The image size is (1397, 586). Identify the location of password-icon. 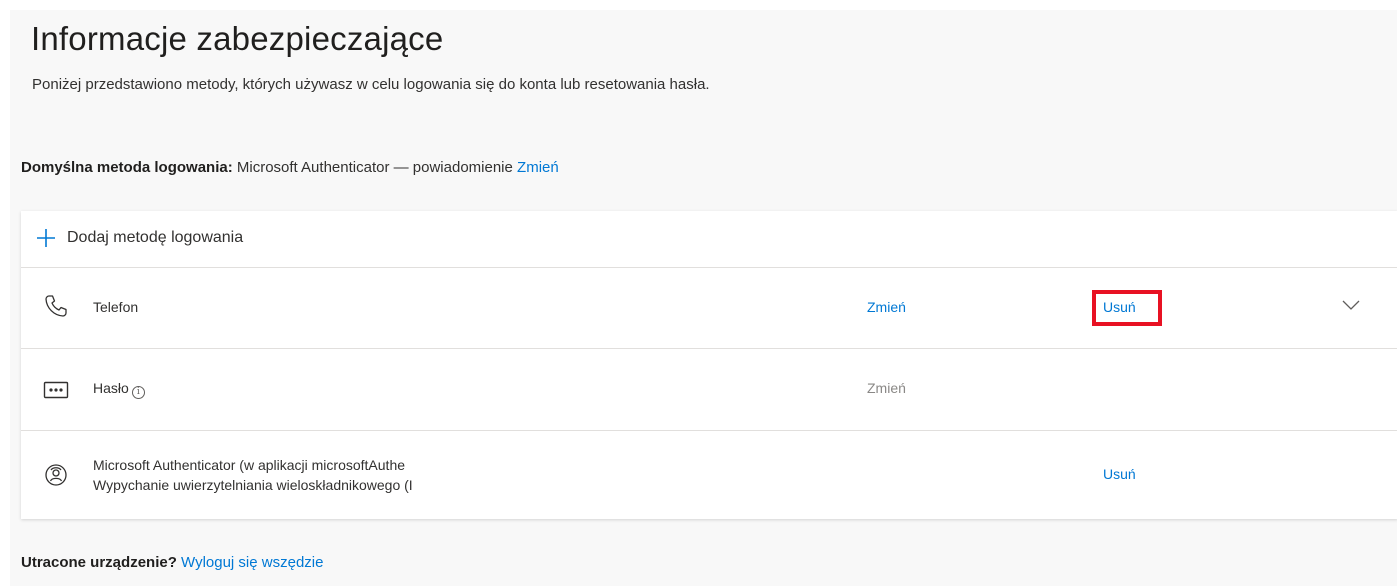
(56, 390).